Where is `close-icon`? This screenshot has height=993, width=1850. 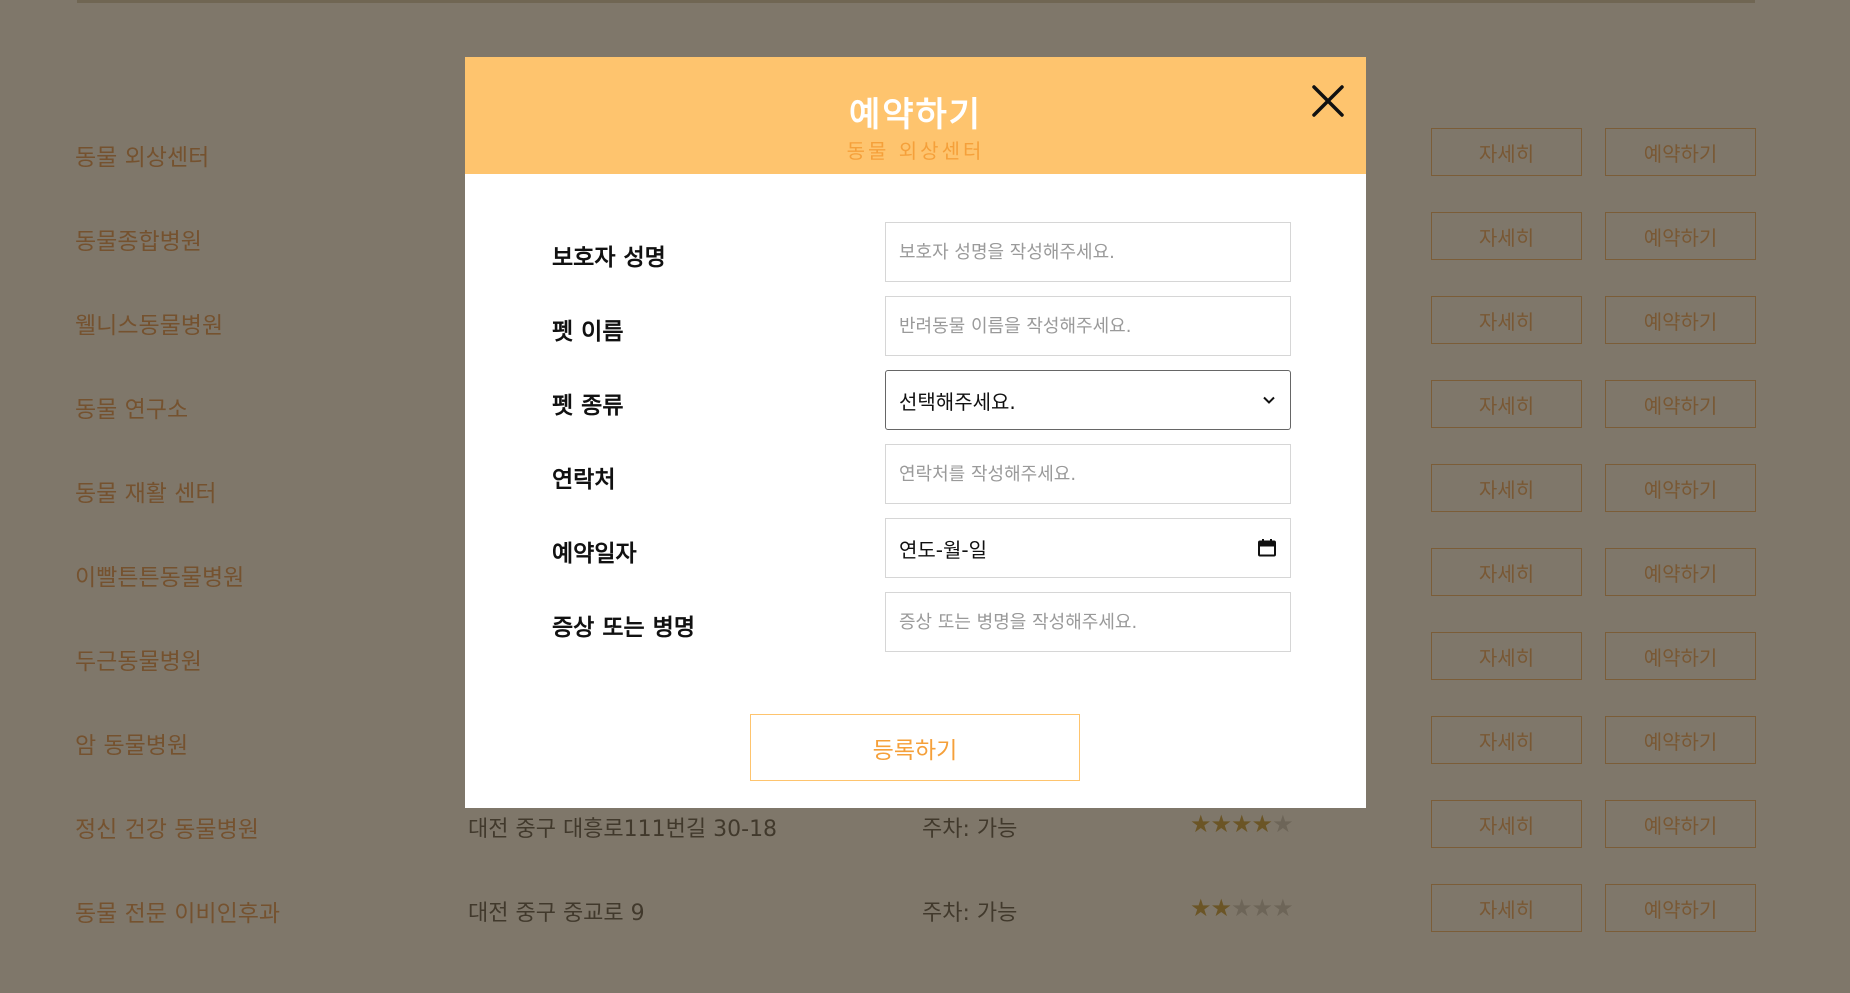 close-icon is located at coordinates (1328, 101).